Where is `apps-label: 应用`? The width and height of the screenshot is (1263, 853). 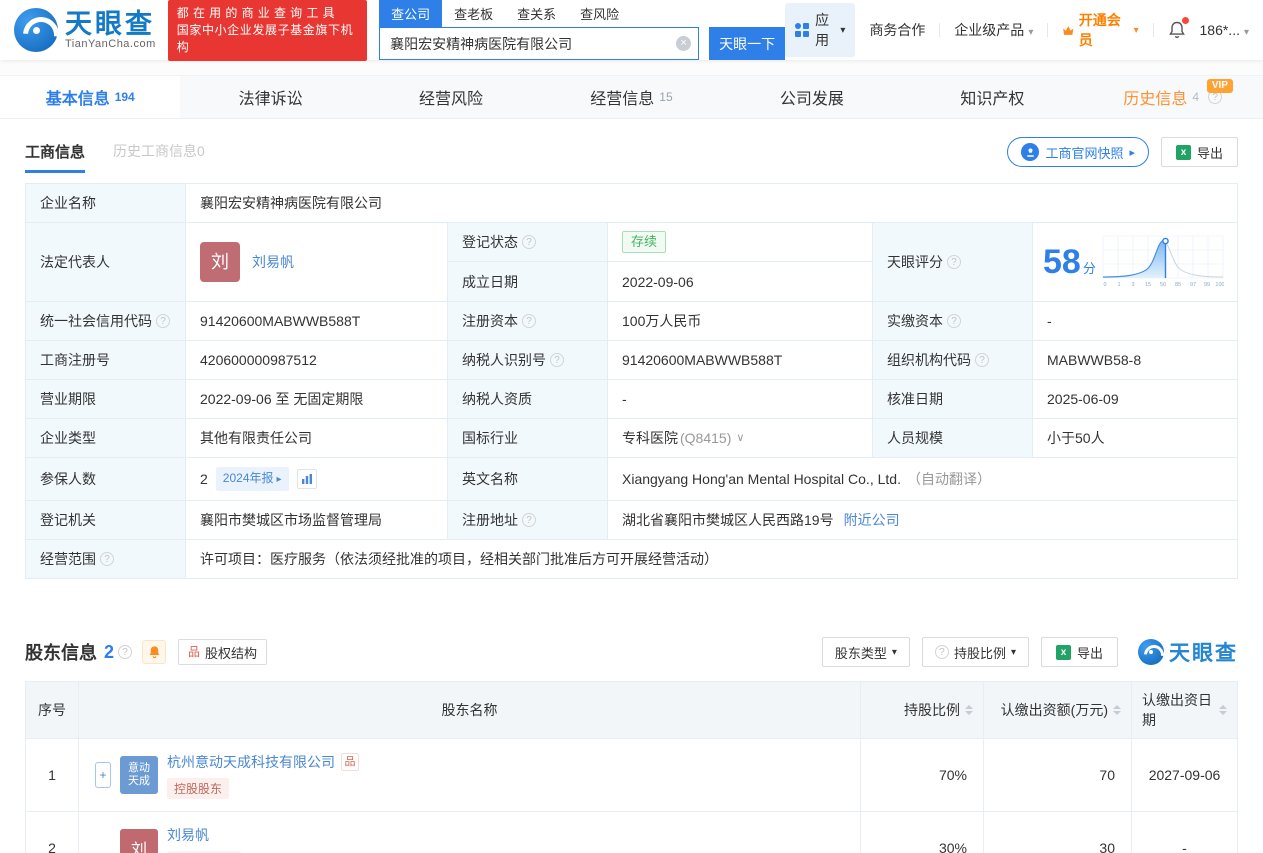 apps-label: 应用 is located at coordinates (822, 30).